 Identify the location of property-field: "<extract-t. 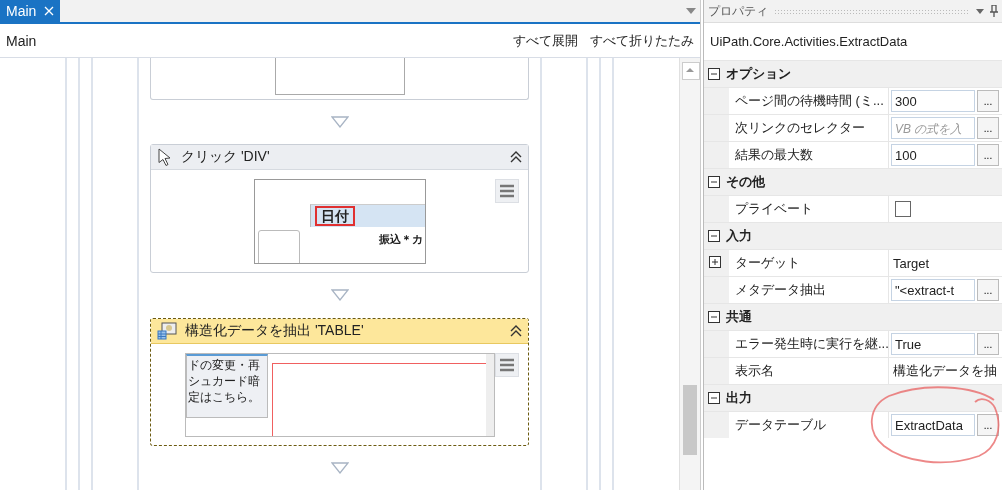
(933, 290).